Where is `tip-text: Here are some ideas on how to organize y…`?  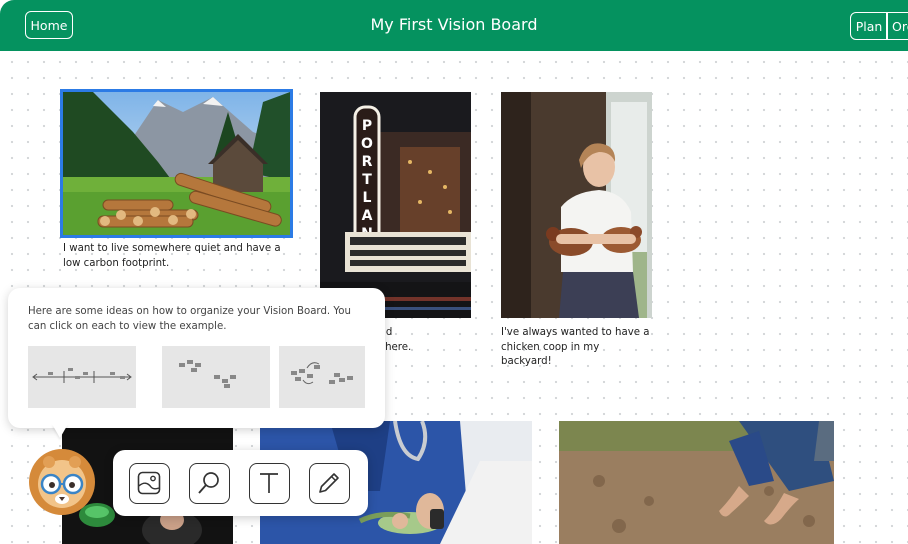
tip-text: Here are some ideas on how to organize y… is located at coordinates (189, 319).